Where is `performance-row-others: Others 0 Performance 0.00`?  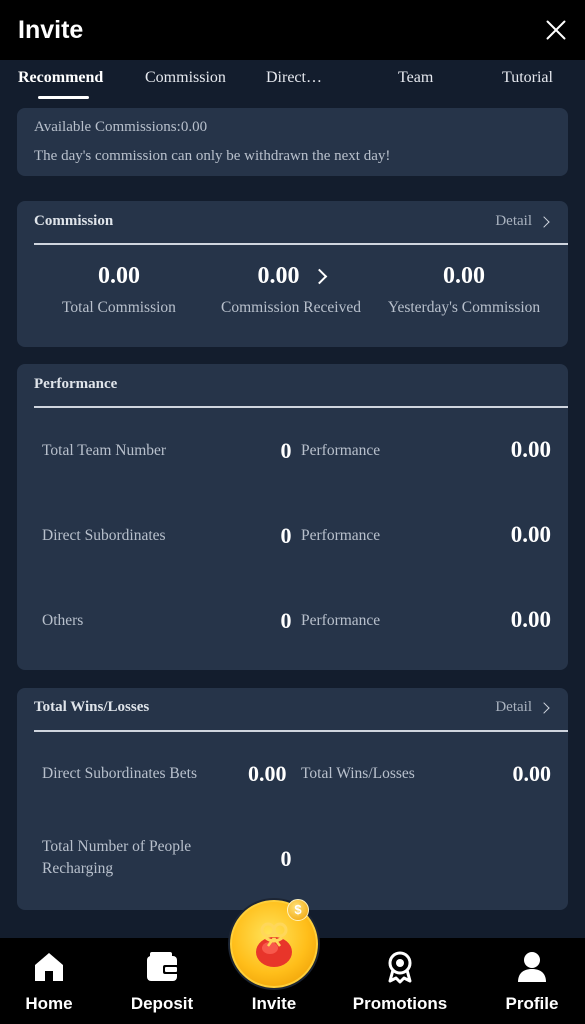 performance-row-others: Others 0 Performance 0.00 is located at coordinates (292, 621).